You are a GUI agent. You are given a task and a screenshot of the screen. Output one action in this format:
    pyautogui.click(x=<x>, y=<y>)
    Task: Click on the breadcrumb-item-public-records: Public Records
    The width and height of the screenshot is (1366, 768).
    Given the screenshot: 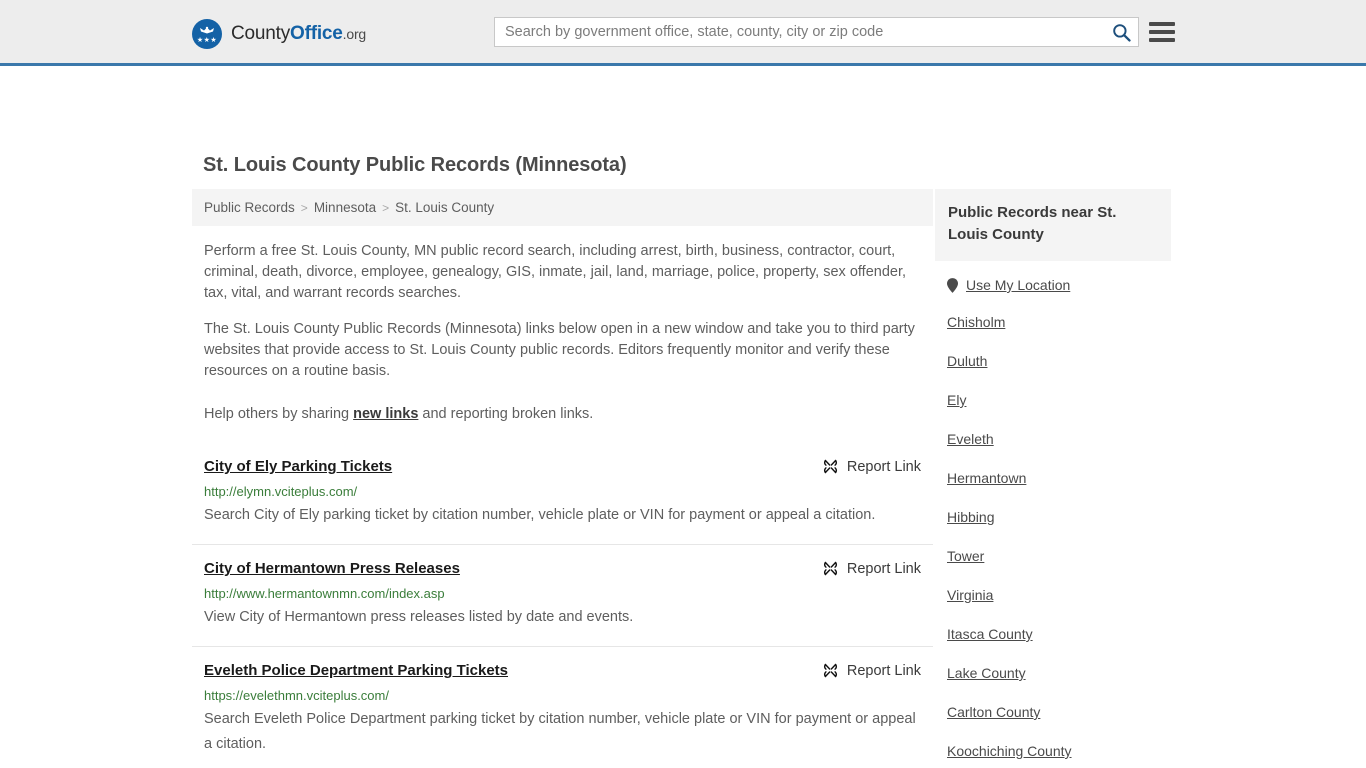 What is the action you would take?
    pyautogui.click(x=249, y=207)
    